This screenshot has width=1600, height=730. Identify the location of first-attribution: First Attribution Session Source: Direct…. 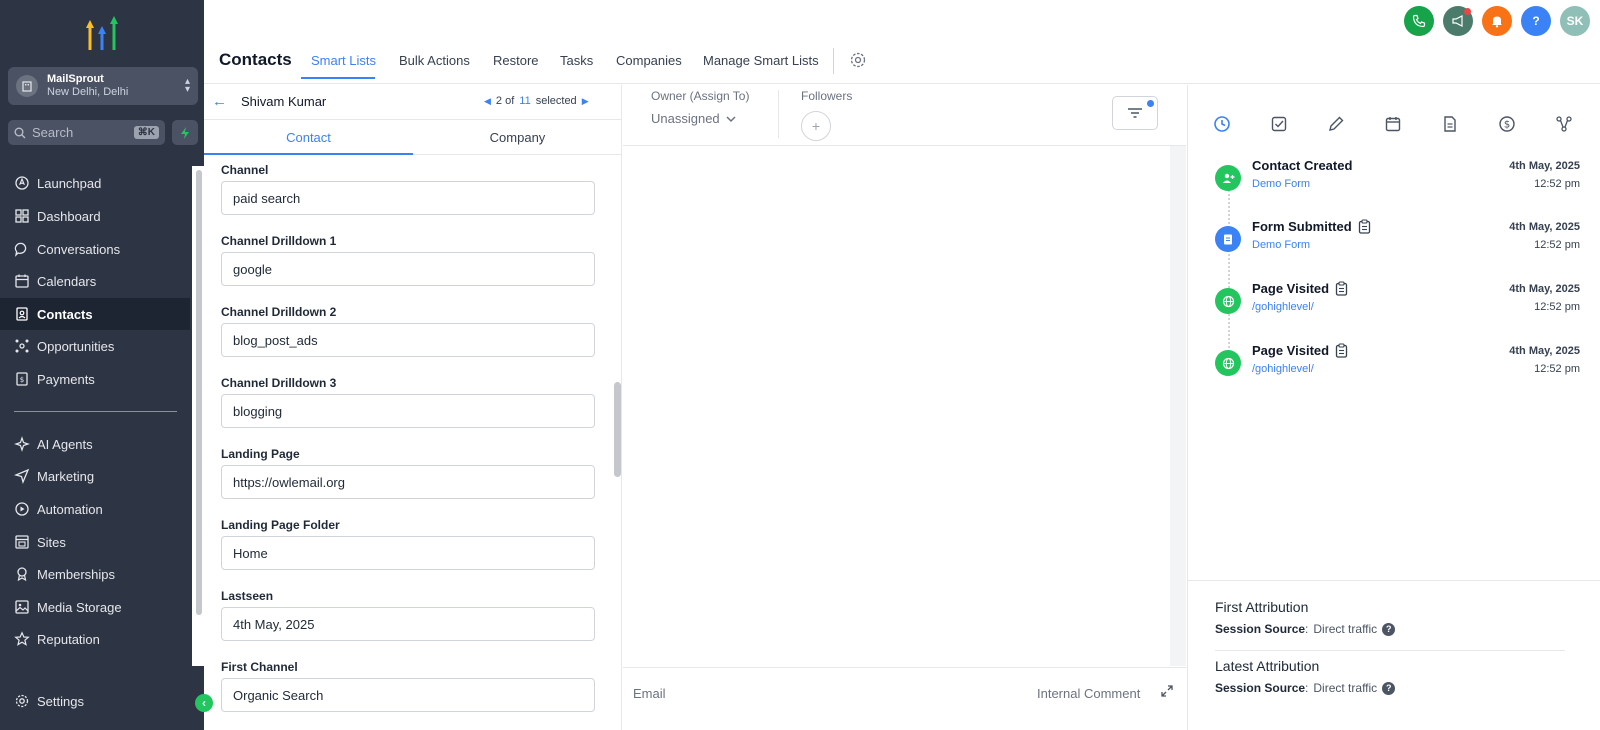
(1390, 617).